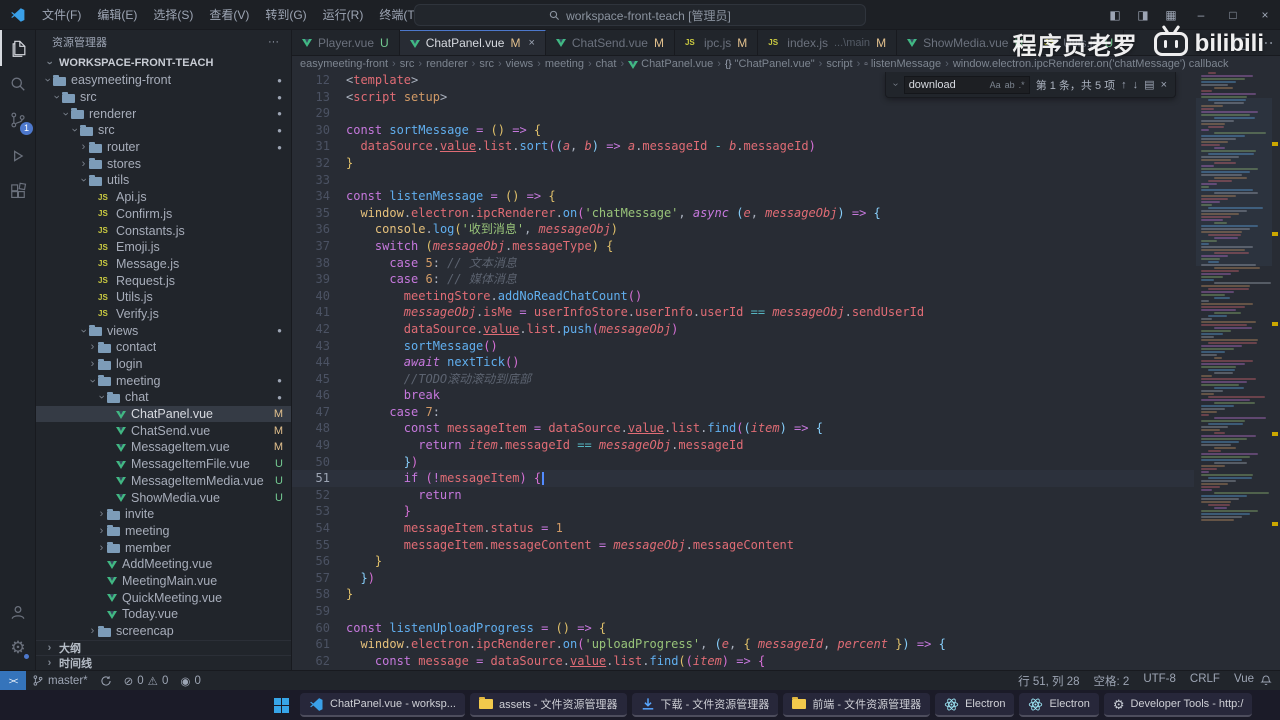  What do you see at coordinates (163, 614) in the screenshot?
I see `tree-item: Today.vue` at bounding box center [163, 614].